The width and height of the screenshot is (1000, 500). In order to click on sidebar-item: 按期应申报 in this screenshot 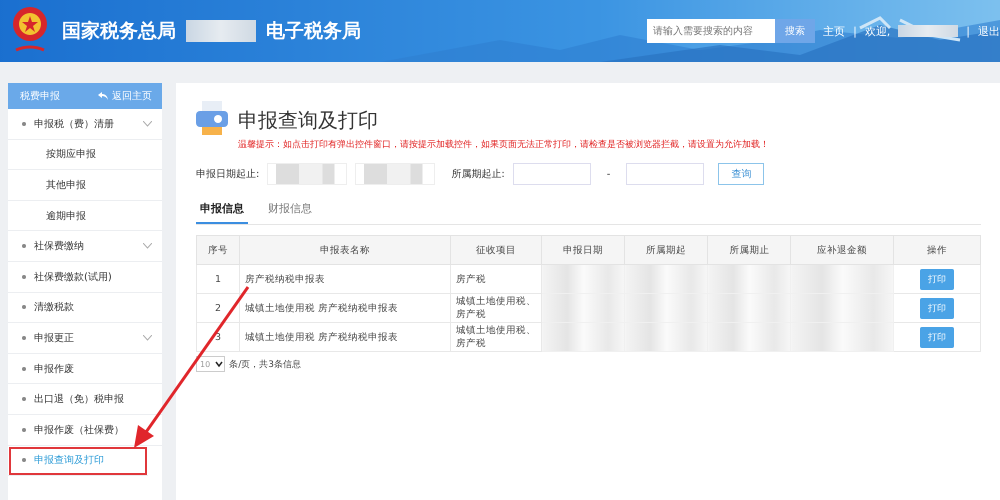, I will do `click(85, 155)`.